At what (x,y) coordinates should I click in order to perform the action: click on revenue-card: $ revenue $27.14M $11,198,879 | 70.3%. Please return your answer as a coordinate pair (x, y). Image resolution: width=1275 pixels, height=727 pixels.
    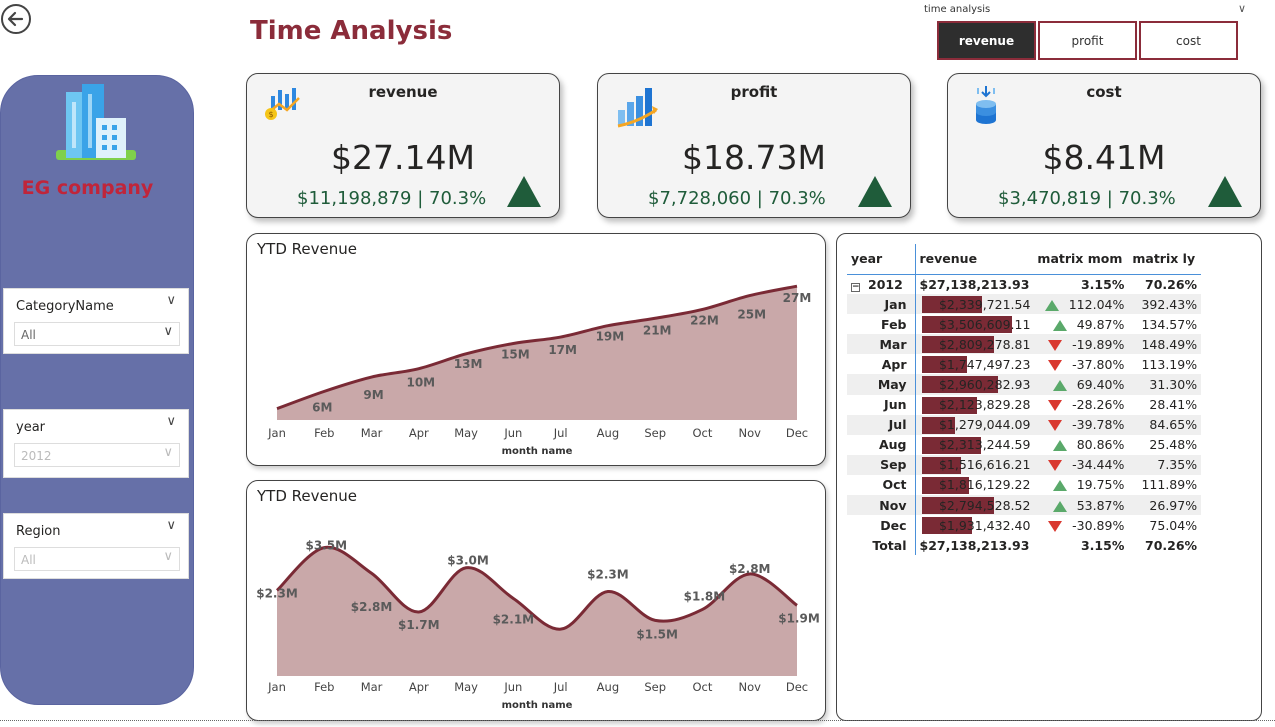
    Looking at the image, I should click on (403, 145).